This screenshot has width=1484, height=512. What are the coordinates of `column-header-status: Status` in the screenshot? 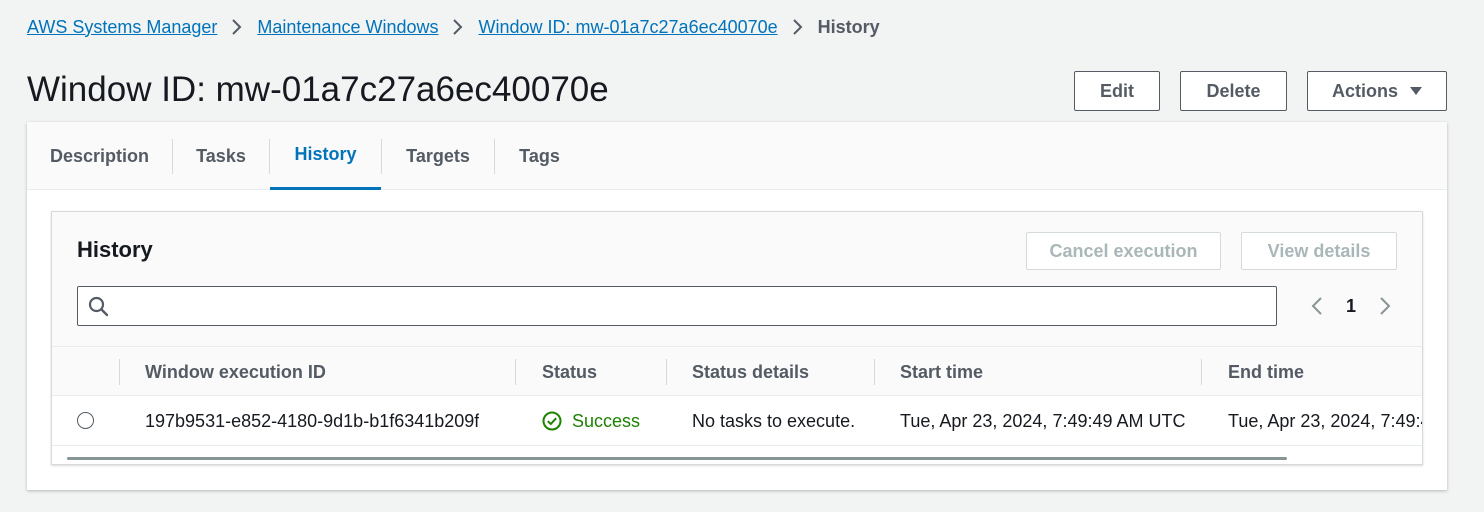 It's located at (569, 372).